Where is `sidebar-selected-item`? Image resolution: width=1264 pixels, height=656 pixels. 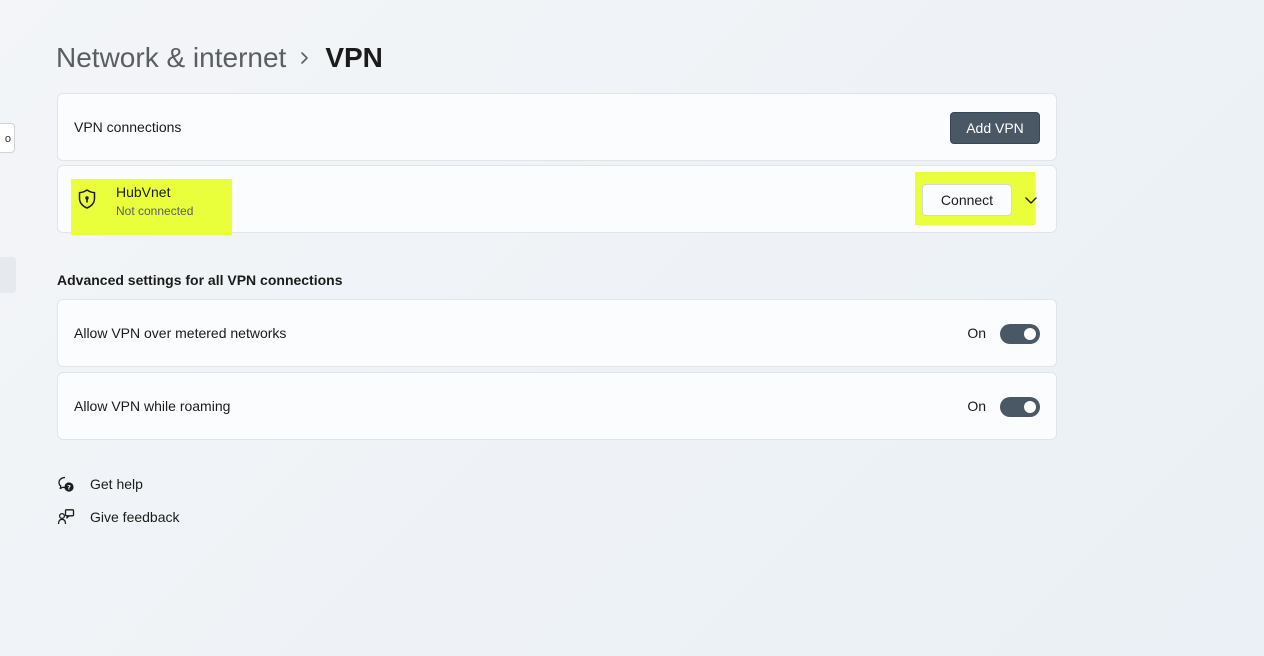
sidebar-selected-item is located at coordinates (8, 275).